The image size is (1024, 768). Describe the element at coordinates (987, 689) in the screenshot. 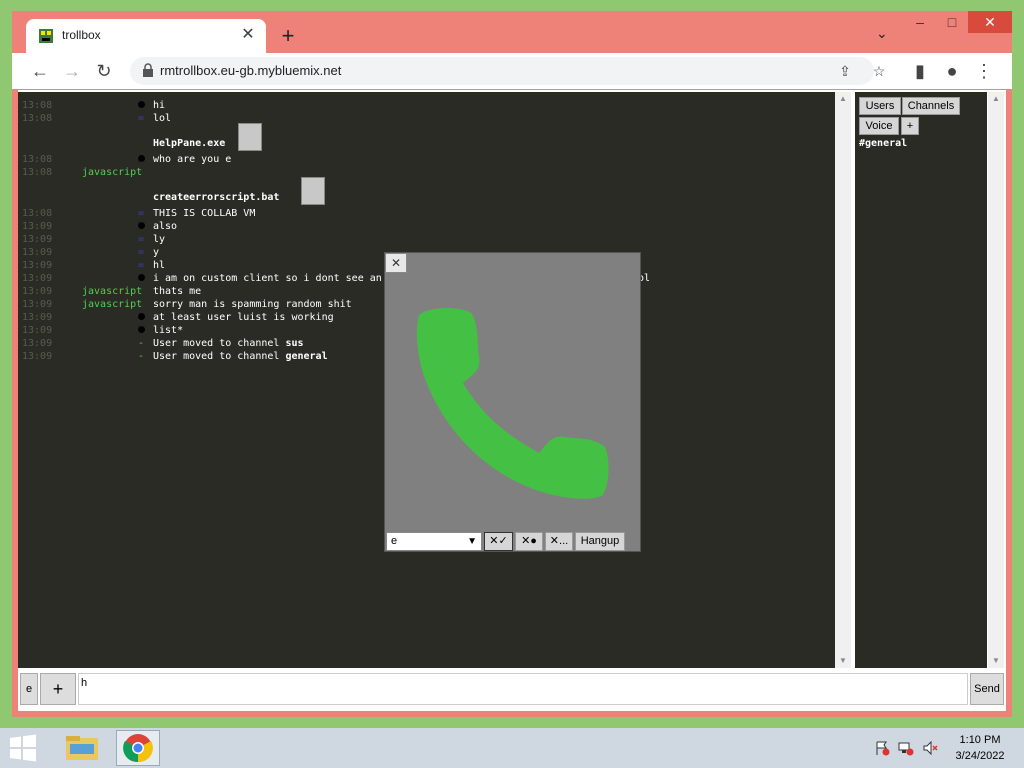

I see `send-button: Send` at that location.